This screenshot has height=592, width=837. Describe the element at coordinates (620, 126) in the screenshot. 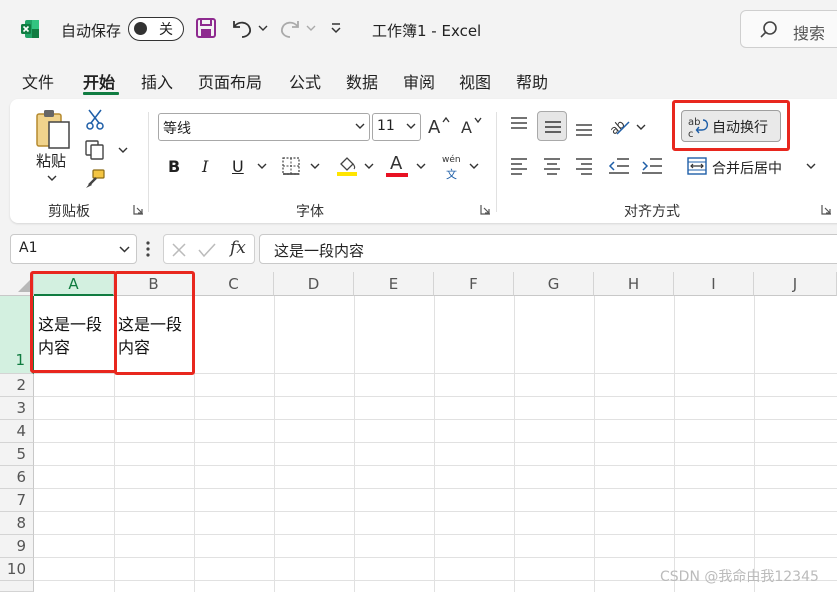

I see `orientation-icon: ab` at that location.